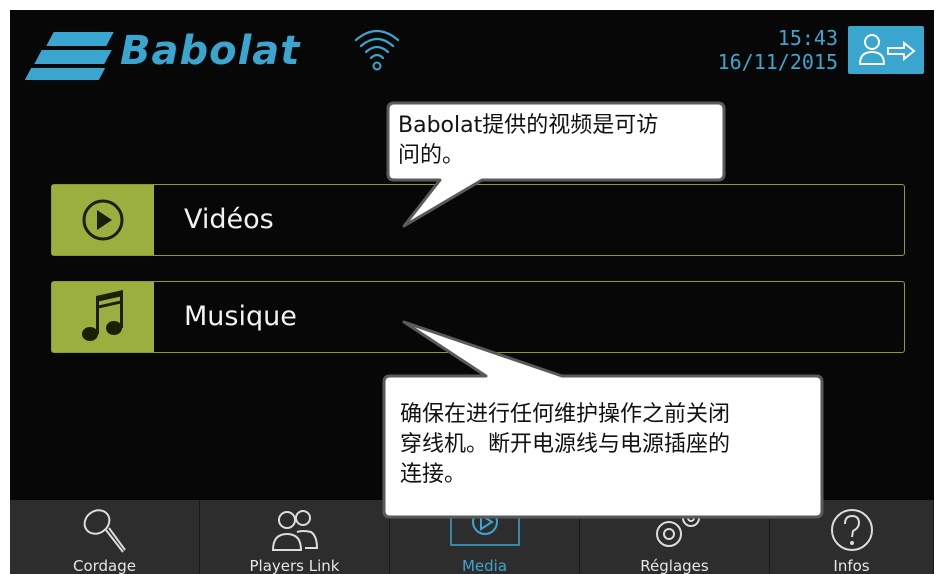 This screenshot has height=574, width=944. Describe the element at coordinates (294, 530) in the screenshot. I see `players-icon` at that location.